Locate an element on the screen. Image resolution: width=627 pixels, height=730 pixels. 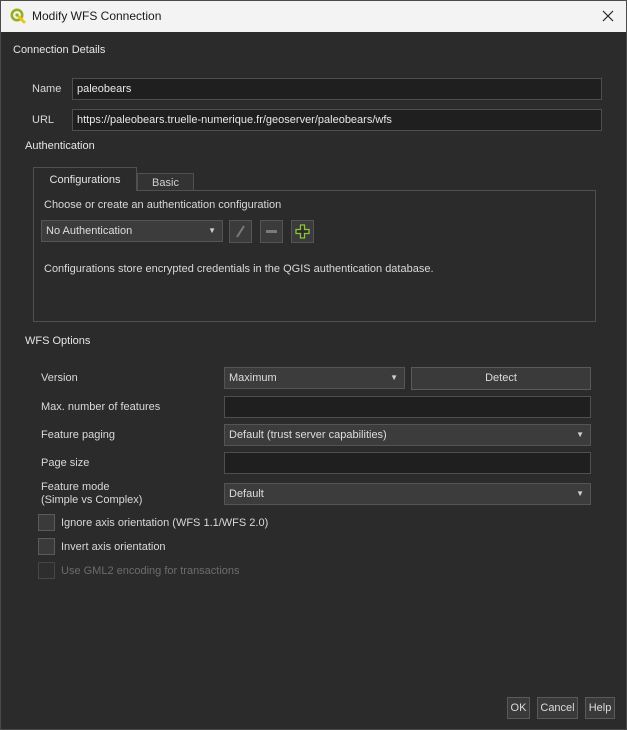
max-features-label: Max. number of features is located at coordinates (101, 407).